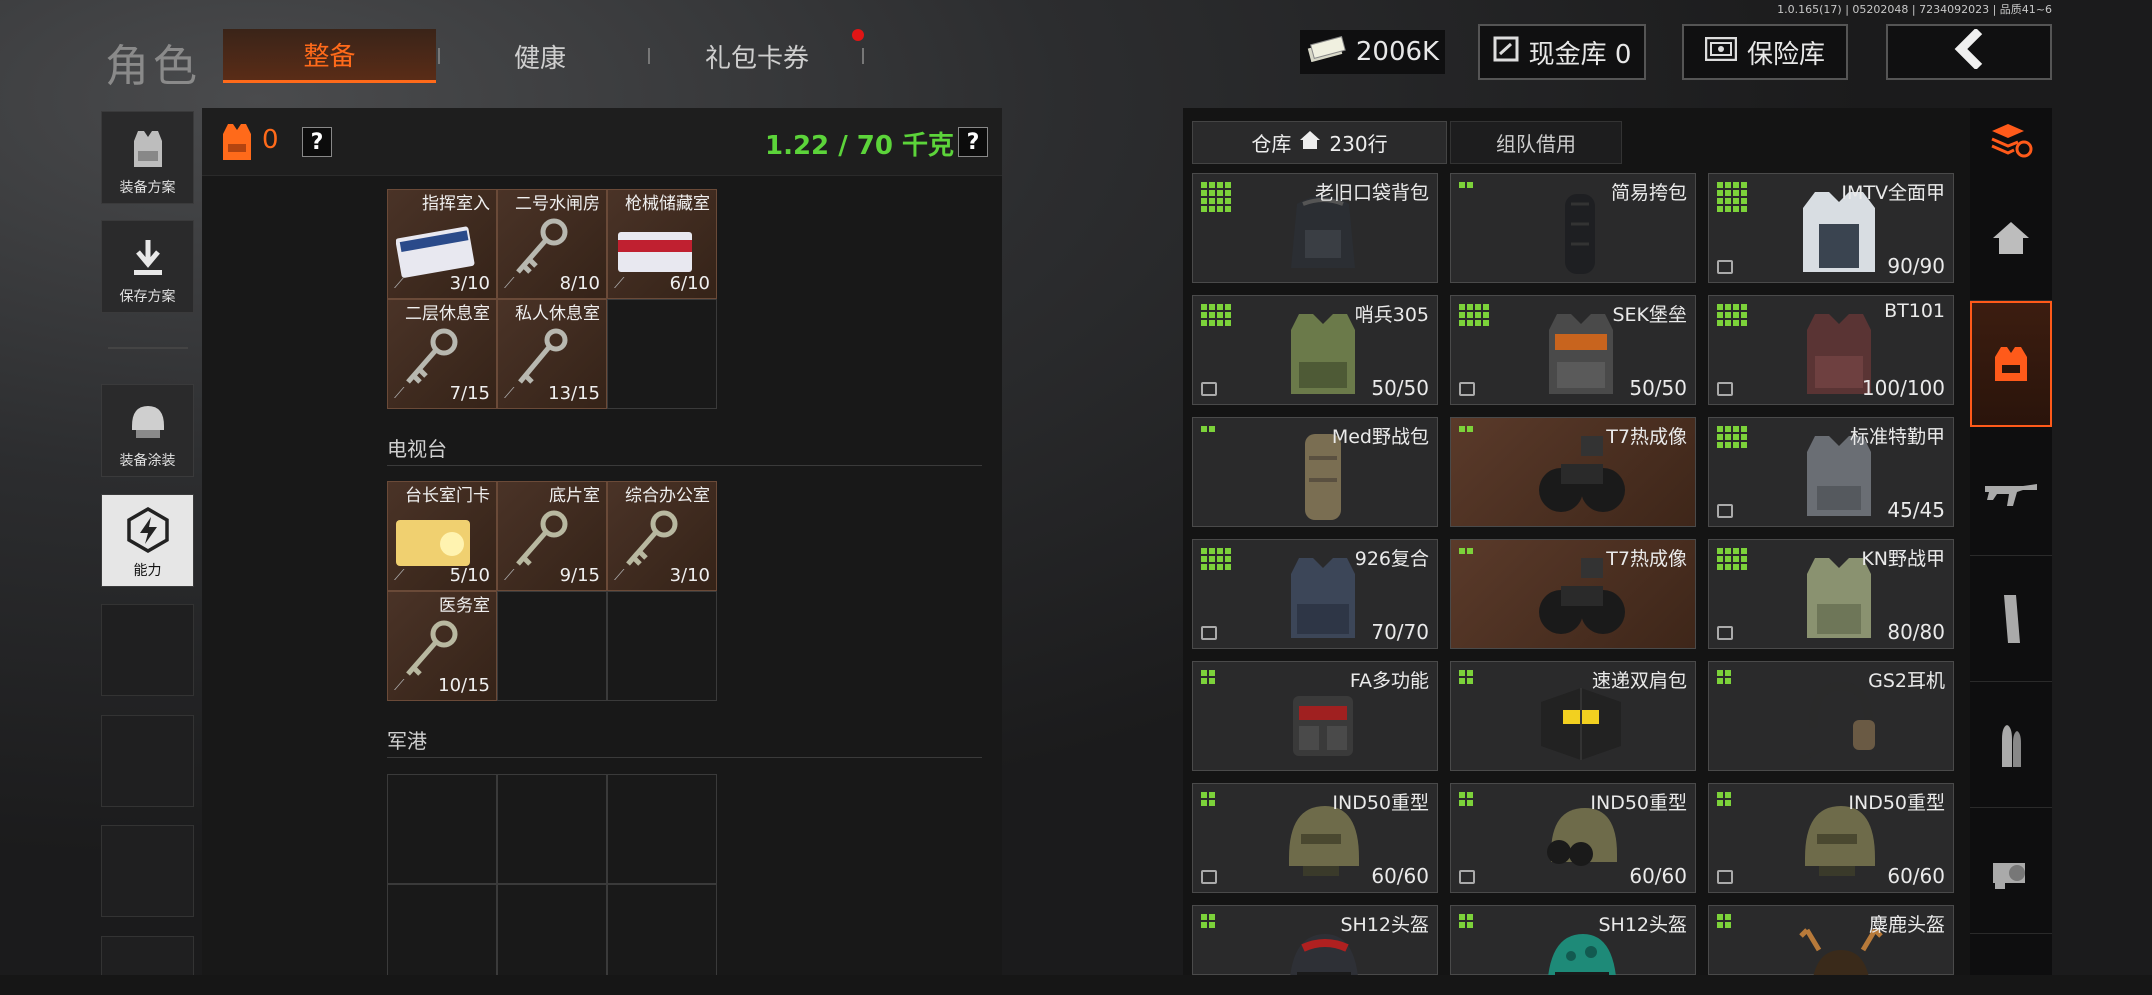 This screenshot has height=995, width=2152. I want to click on tab-health: 健康, so click(540, 56).